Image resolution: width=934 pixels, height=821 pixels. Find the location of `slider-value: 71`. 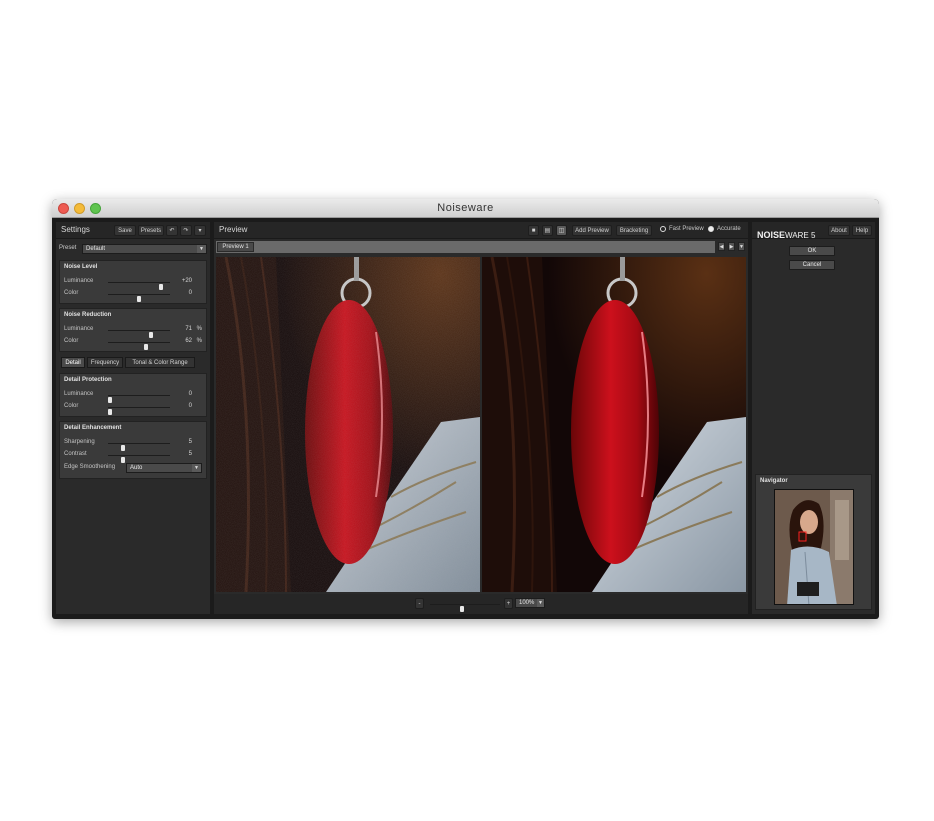

slider-value: 71 is located at coordinates (188, 329).